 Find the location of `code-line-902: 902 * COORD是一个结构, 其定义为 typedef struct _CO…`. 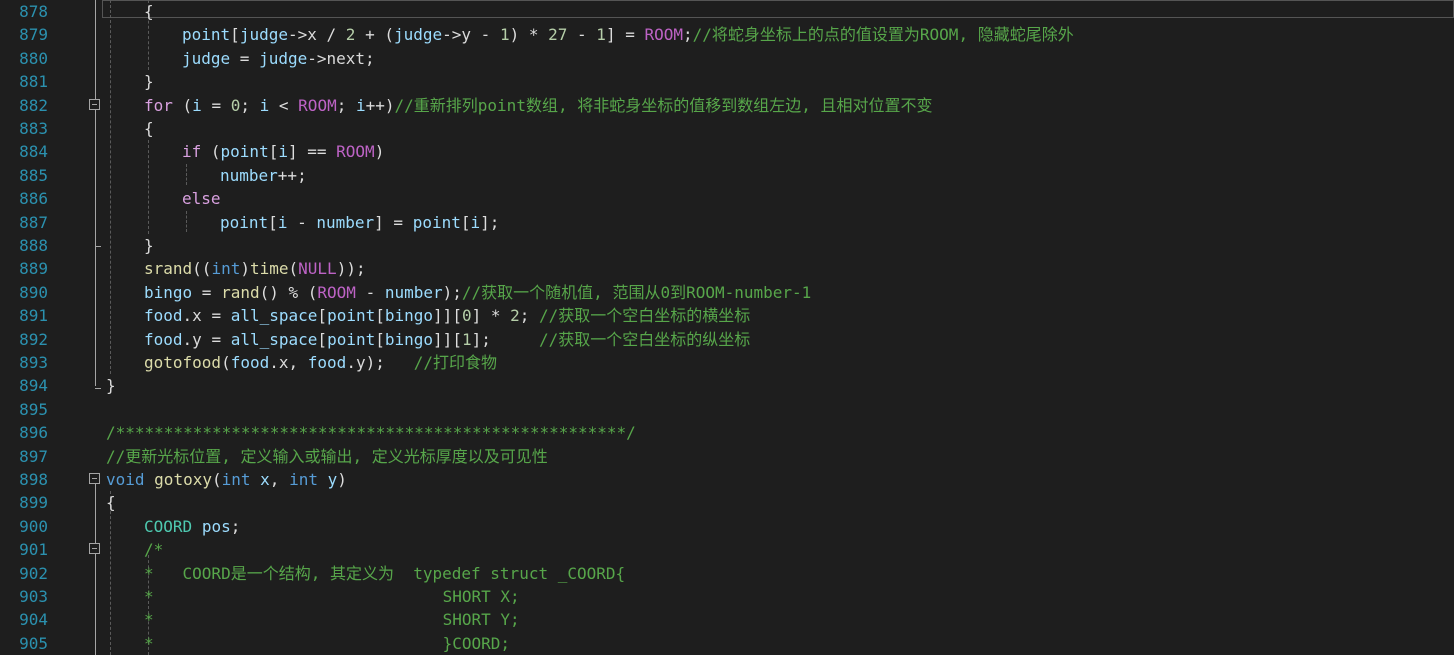

code-line-902: 902 * COORD是一个结构, 其定义为 typedef struct _CO… is located at coordinates (727, 573).